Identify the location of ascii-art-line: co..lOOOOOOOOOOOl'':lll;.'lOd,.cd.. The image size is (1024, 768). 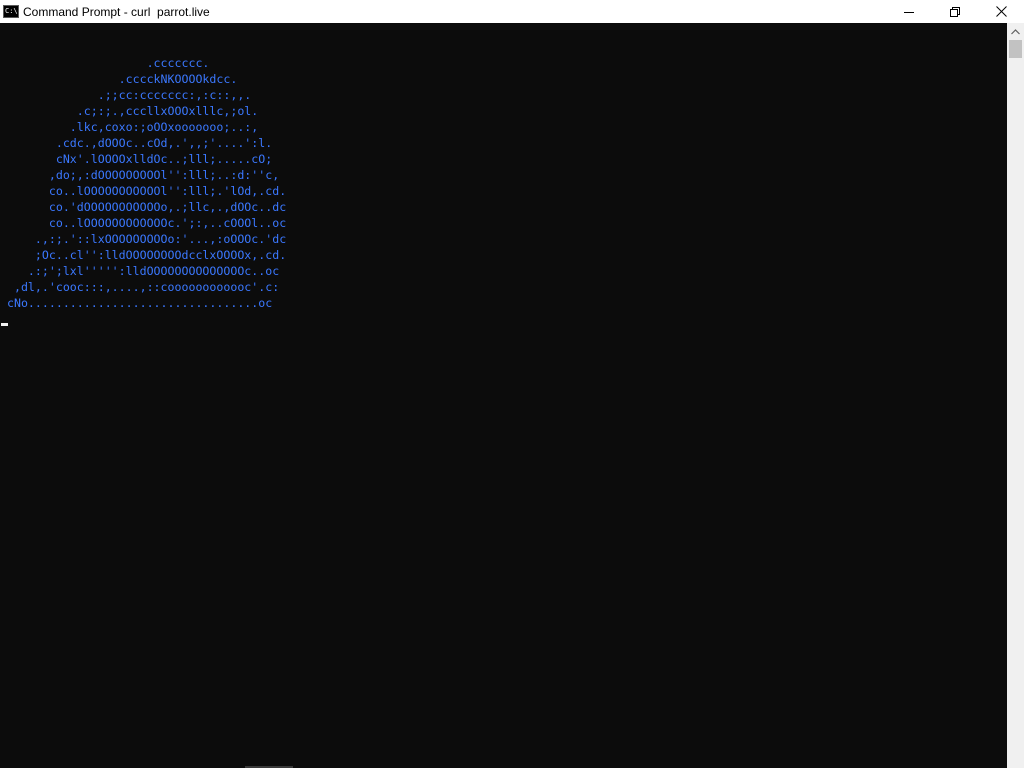
(143, 191).